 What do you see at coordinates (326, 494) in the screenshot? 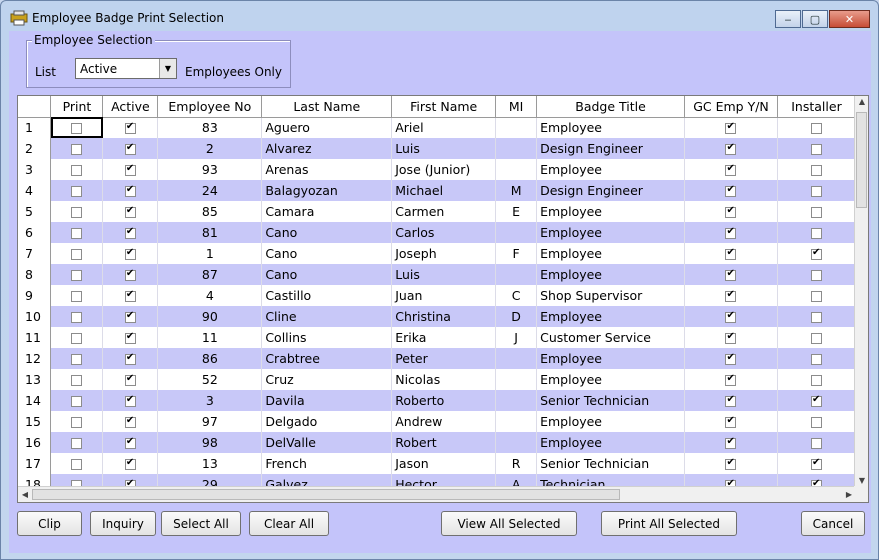
I see `horizontal-scroll-thumb` at bounding box center [326, 494].